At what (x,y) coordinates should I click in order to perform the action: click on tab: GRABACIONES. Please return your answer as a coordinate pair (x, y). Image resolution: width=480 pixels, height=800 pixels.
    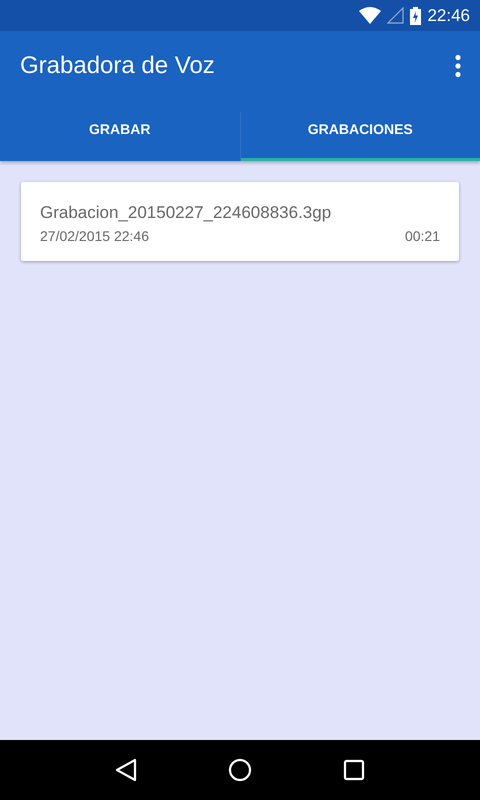
    Looking at the image, I should click on (360, 130).